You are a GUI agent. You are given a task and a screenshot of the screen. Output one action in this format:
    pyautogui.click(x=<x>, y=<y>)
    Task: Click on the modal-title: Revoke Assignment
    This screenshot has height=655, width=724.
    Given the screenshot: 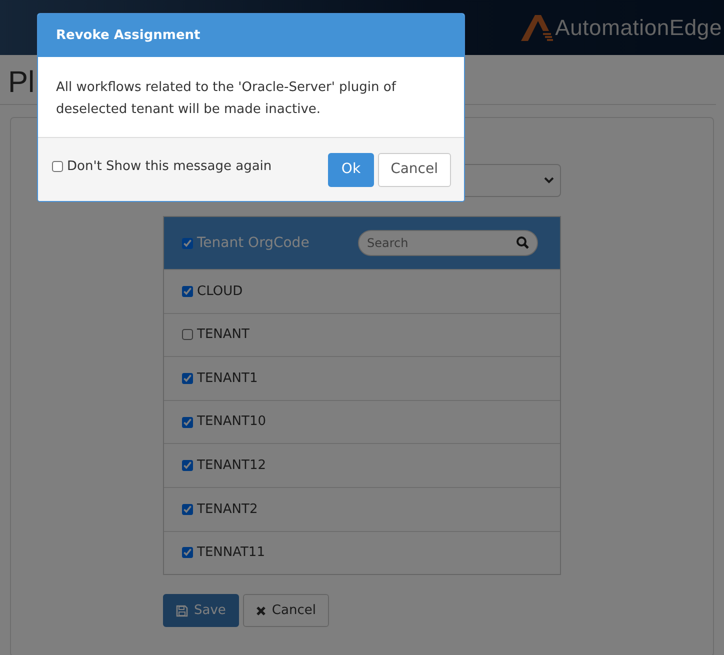 What is the action you would take?
    pyautogui.click(x=128, y=35)
    